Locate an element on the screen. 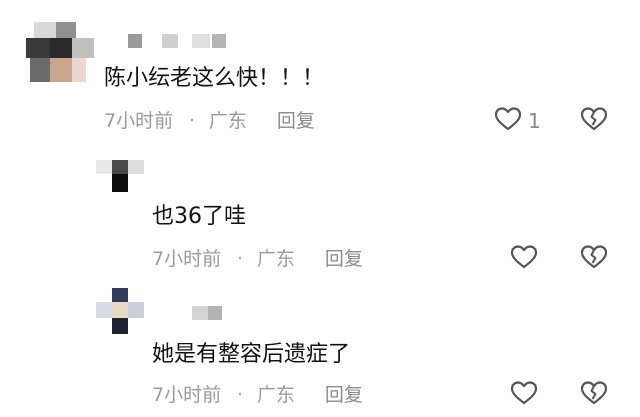  like-count: 1 is located at coordinates (534, 121).